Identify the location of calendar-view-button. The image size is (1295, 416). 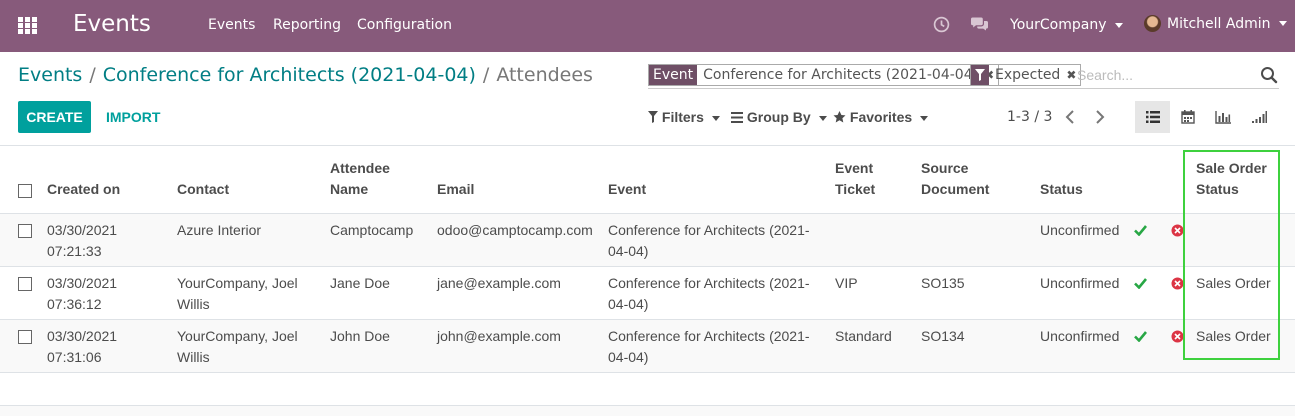
(1187, 117).